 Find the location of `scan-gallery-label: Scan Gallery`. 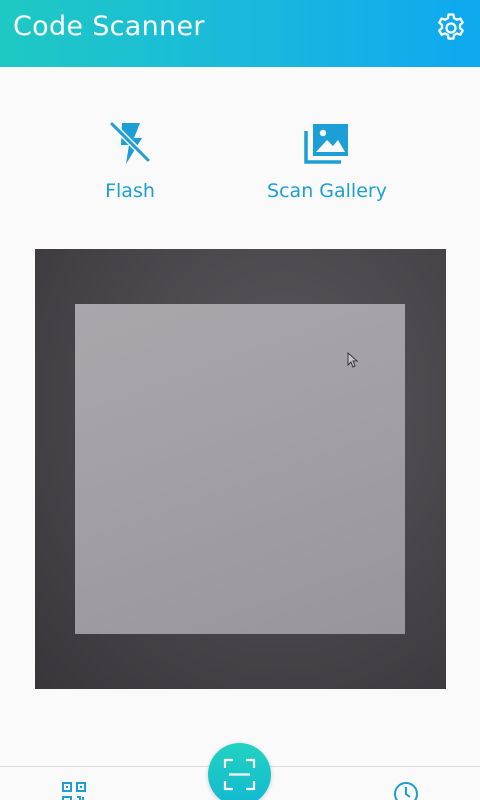

scan-gallery-label: Scan Gallery is located at coordinates (327, 191).